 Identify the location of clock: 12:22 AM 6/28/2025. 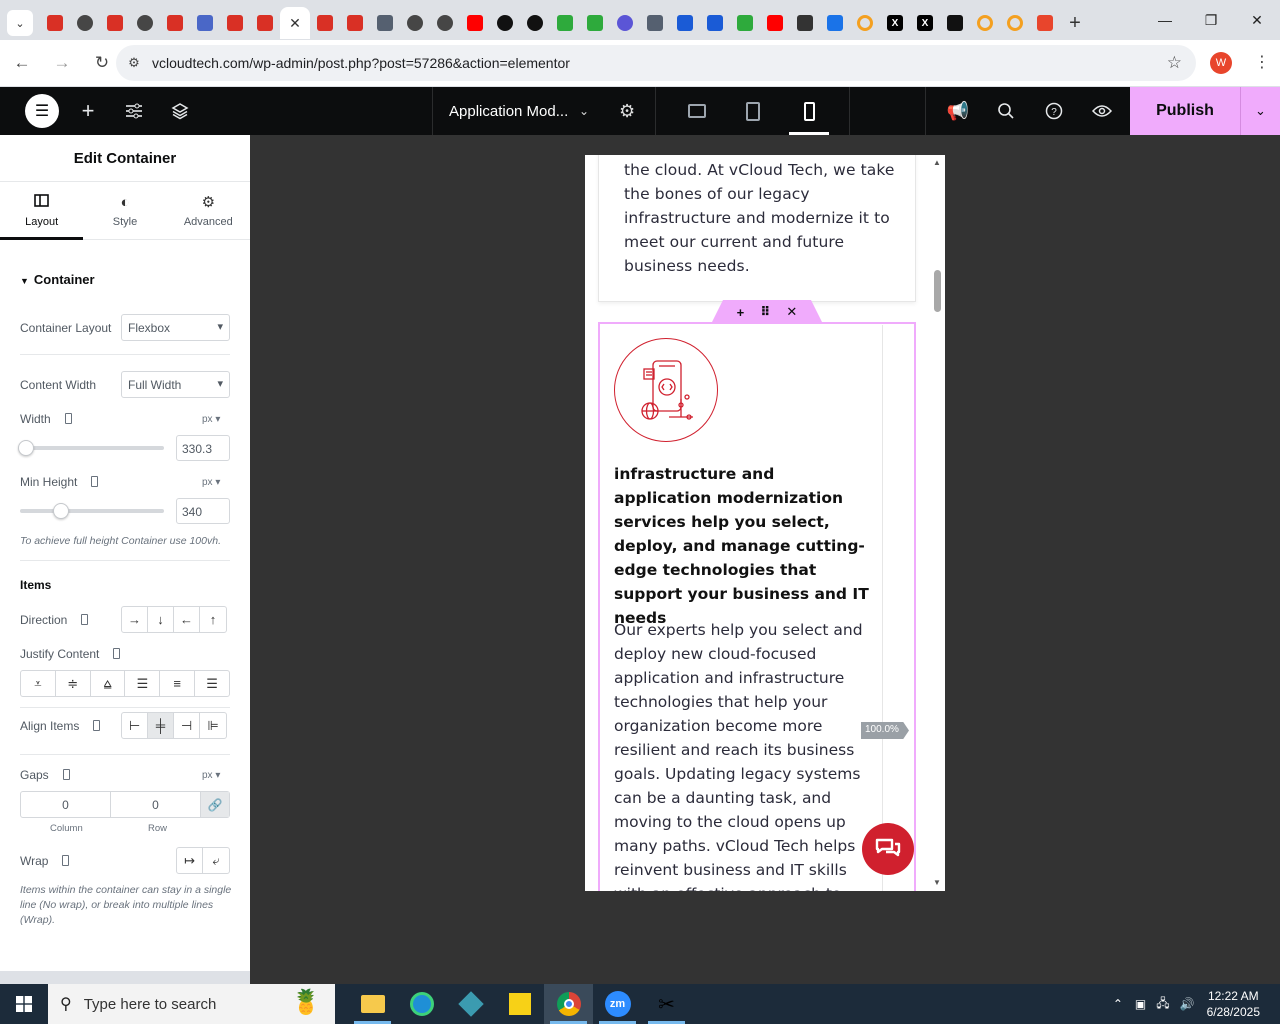
(1233, 1004).